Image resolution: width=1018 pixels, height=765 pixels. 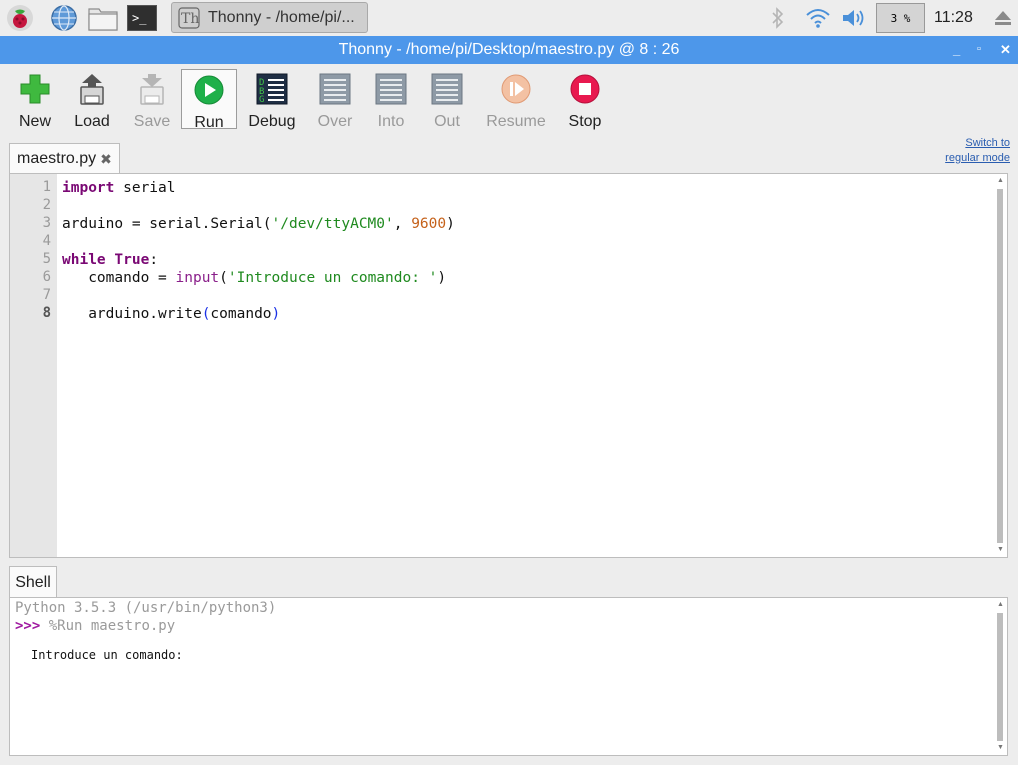 I want to click on bluetooth-icon, so click(x=778, y=18).